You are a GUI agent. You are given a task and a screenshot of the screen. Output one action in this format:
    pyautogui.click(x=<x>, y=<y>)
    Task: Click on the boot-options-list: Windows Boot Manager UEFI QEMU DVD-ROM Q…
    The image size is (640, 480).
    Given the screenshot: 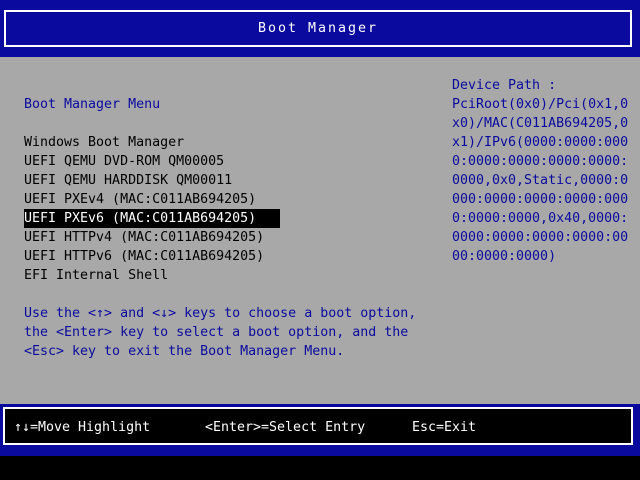 What is the action you would take?
    pyautogui.click(x=152, y=209)
    